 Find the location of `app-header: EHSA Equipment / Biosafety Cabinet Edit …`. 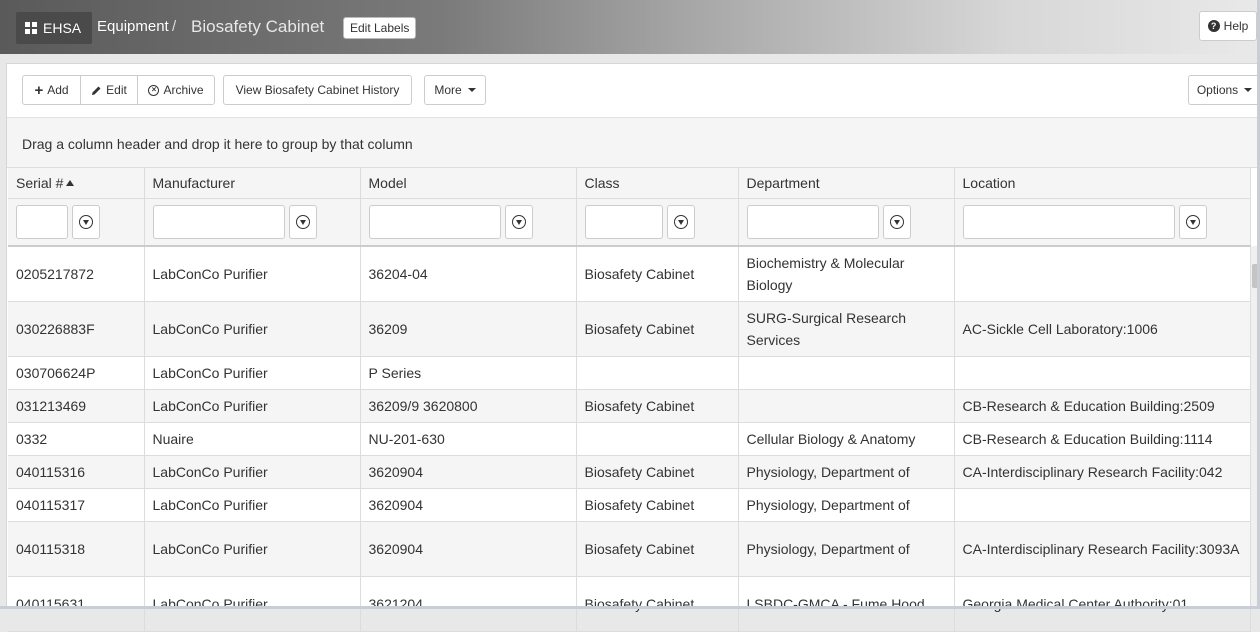

app-header: EHSA Equipment / Biosafety Cabinet Edit … is located at coordinates (630, 27).